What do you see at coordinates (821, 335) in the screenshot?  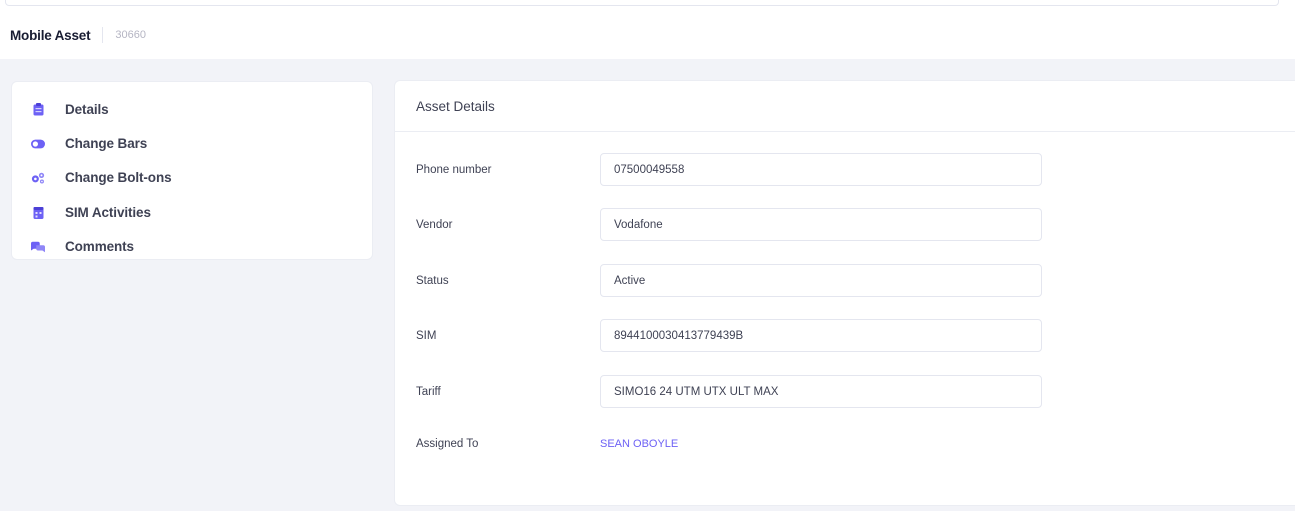 I see `sim-input` at bounding box center [821, 335].